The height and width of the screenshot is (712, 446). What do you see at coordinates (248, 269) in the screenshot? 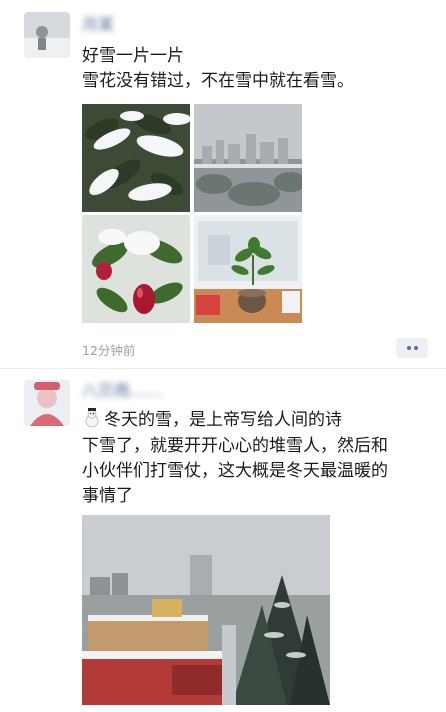
I see `photo-potted-plant` at bounding box center [248, 269].